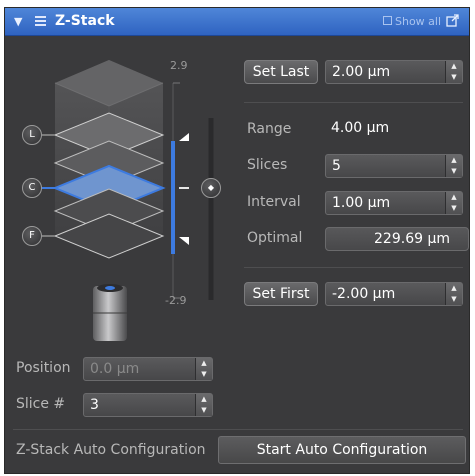 Image resolution: width=475 pixels, height=476 pixels. I want to click on slices-label: Slices, so click(267, 165).